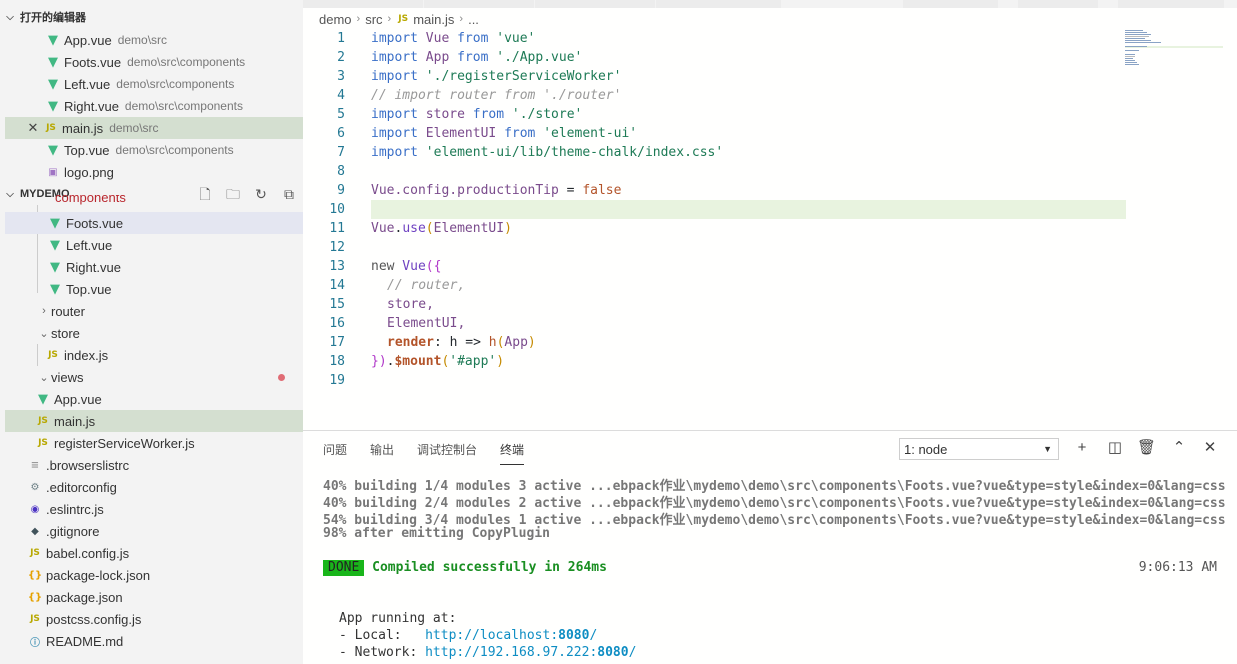  Describe the element at coordinates (433, 19) in the screenshot. I see `breadcrumb-file: main.js` at that location.